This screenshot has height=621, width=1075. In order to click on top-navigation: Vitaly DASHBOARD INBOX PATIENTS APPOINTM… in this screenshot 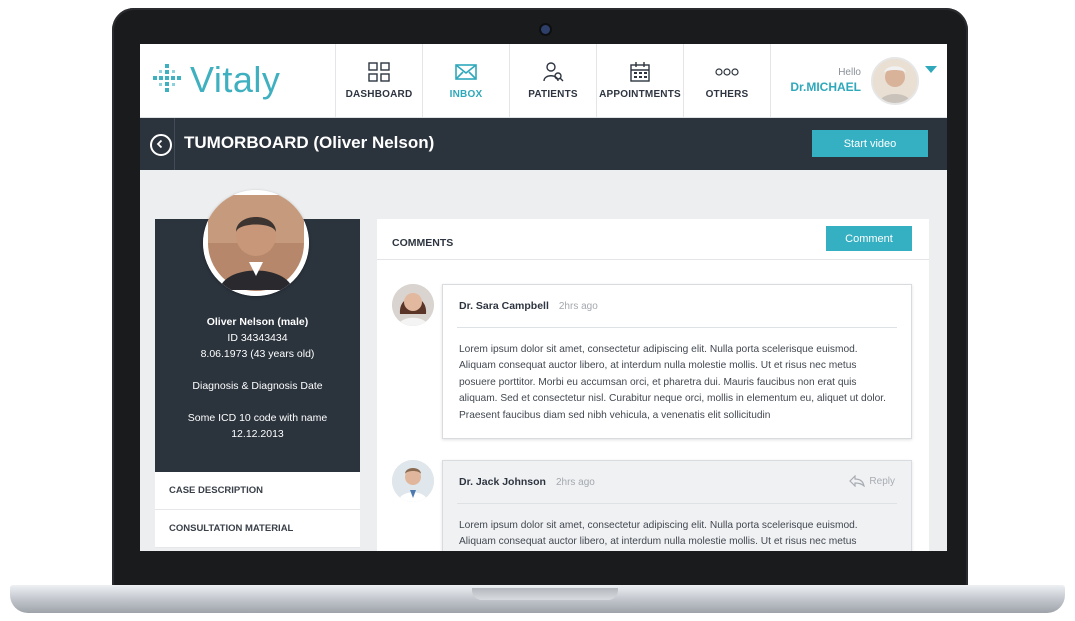, I will do `click(543, 81)`.